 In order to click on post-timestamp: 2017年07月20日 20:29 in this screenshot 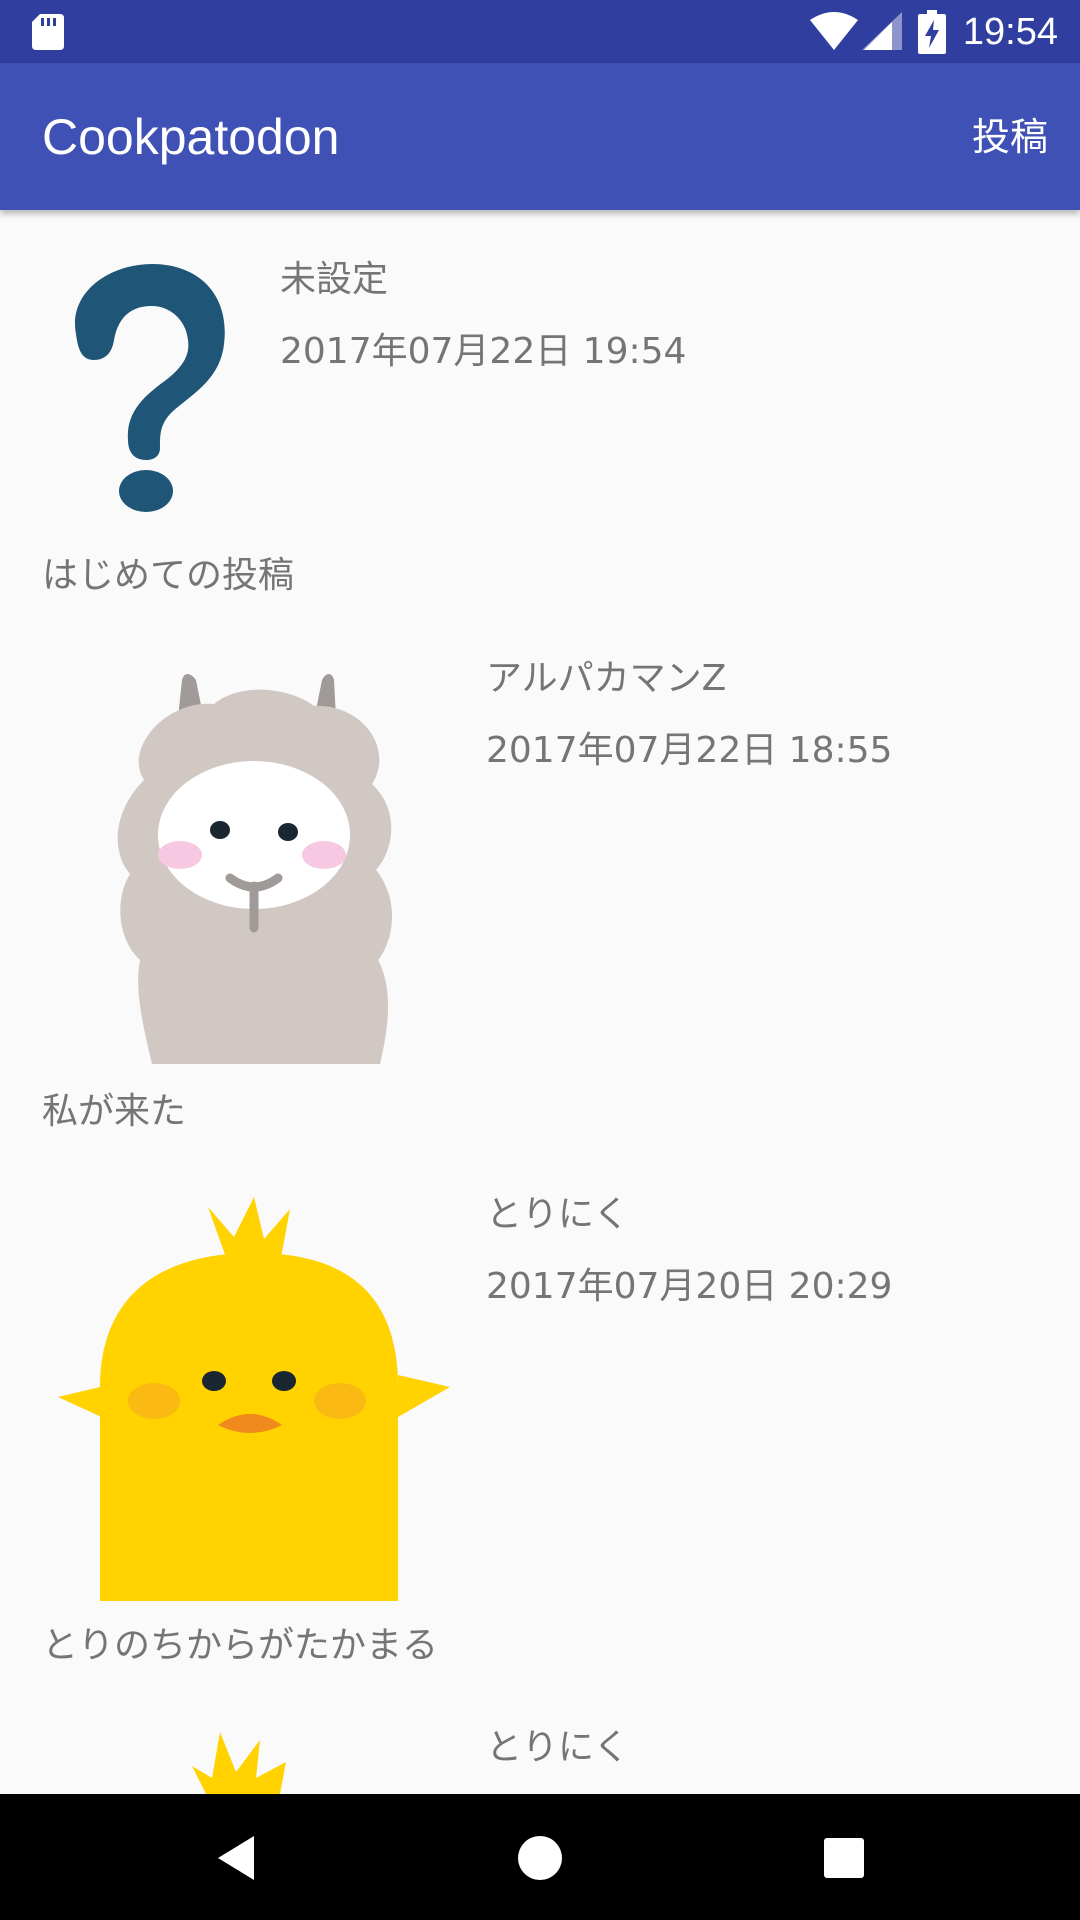, I will do `click(689, 1286)`.